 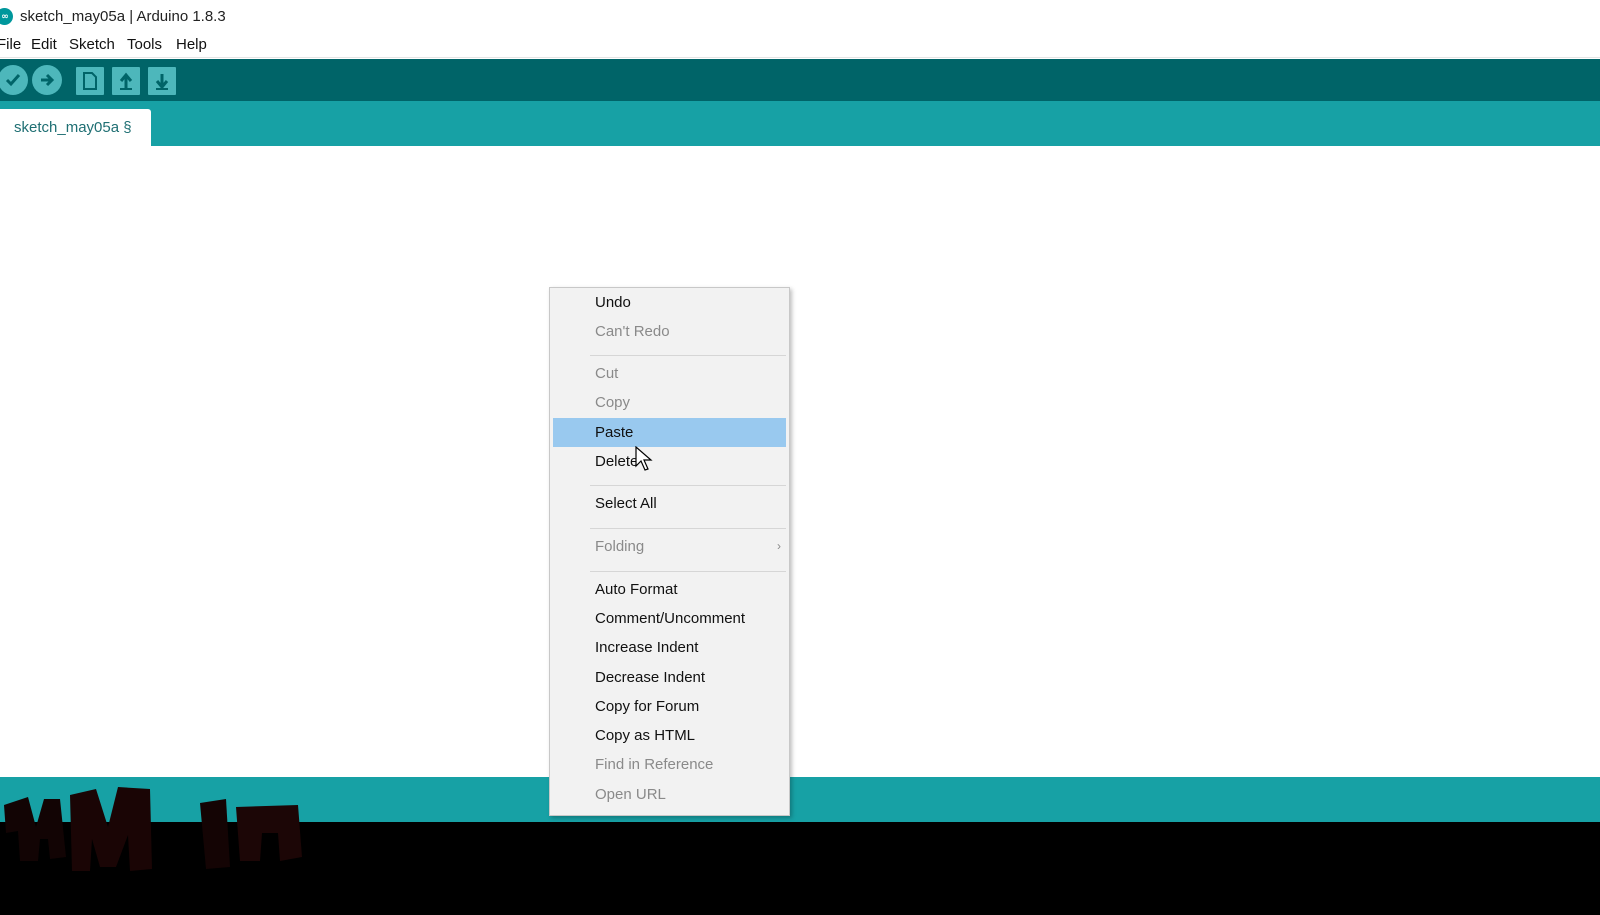 What do you see at coordinates (630, 794) in the screenshot?
I see `menu-item-label: Open URL` at bounding box center [630, 794].